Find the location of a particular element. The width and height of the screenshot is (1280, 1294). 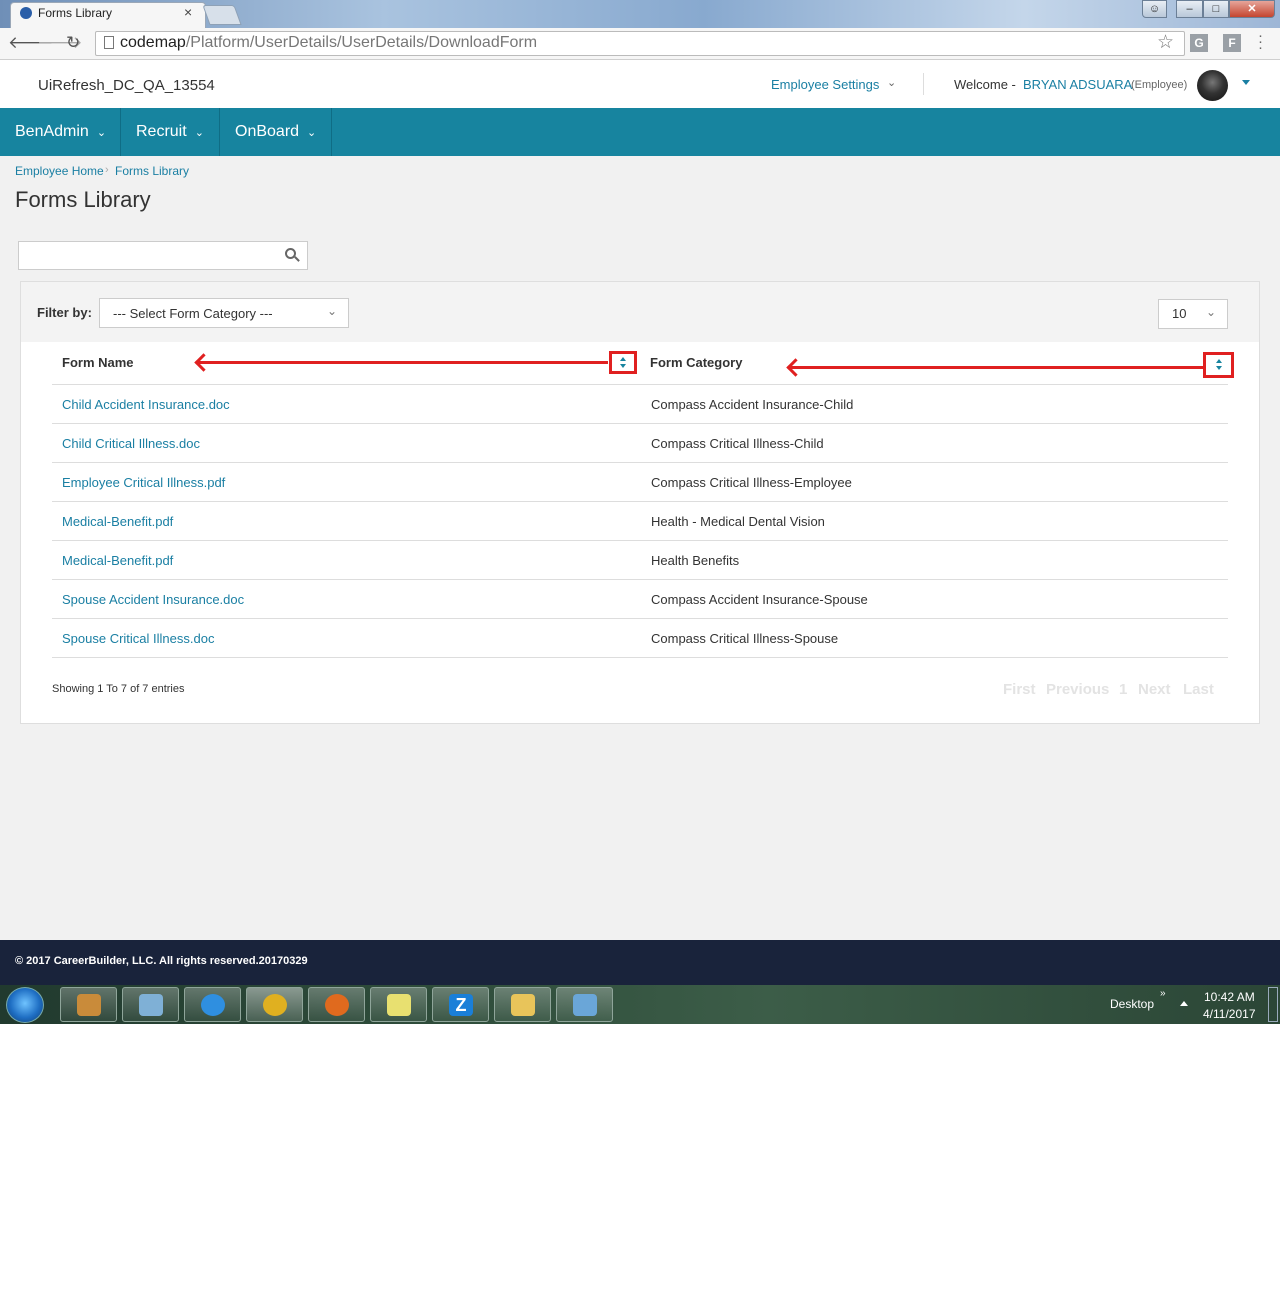

sort-form-category-icon is located at coordinates (1218, 365).